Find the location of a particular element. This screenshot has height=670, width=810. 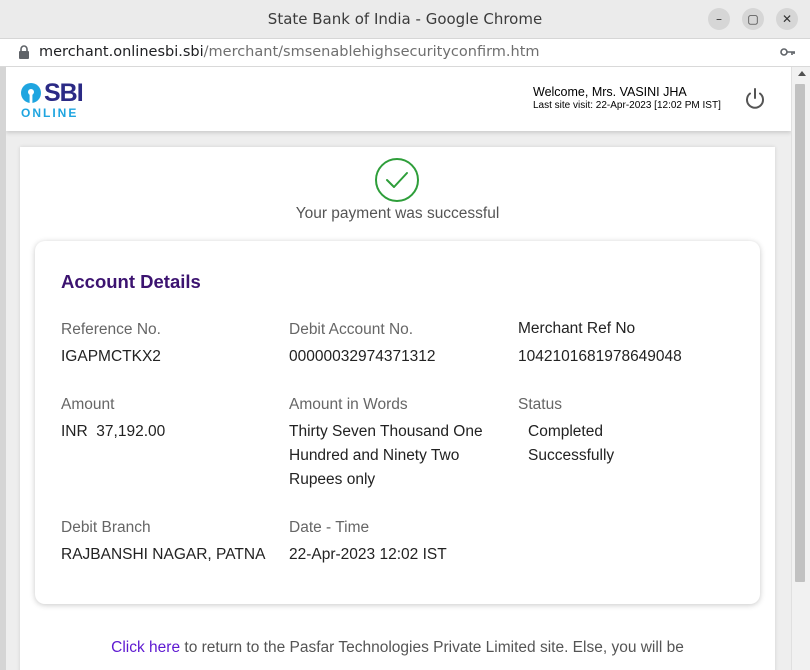

page-scrollbar is located at coordinates (800, 368).